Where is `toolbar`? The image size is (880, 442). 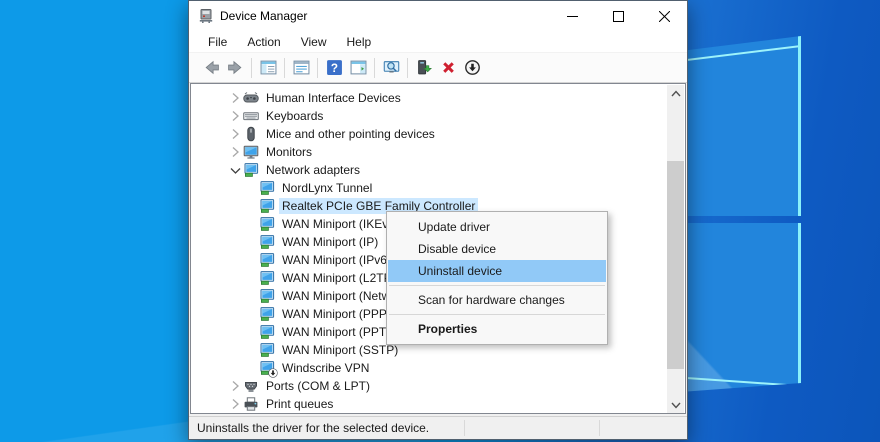
toolbar is located at coordinates (438, 68).